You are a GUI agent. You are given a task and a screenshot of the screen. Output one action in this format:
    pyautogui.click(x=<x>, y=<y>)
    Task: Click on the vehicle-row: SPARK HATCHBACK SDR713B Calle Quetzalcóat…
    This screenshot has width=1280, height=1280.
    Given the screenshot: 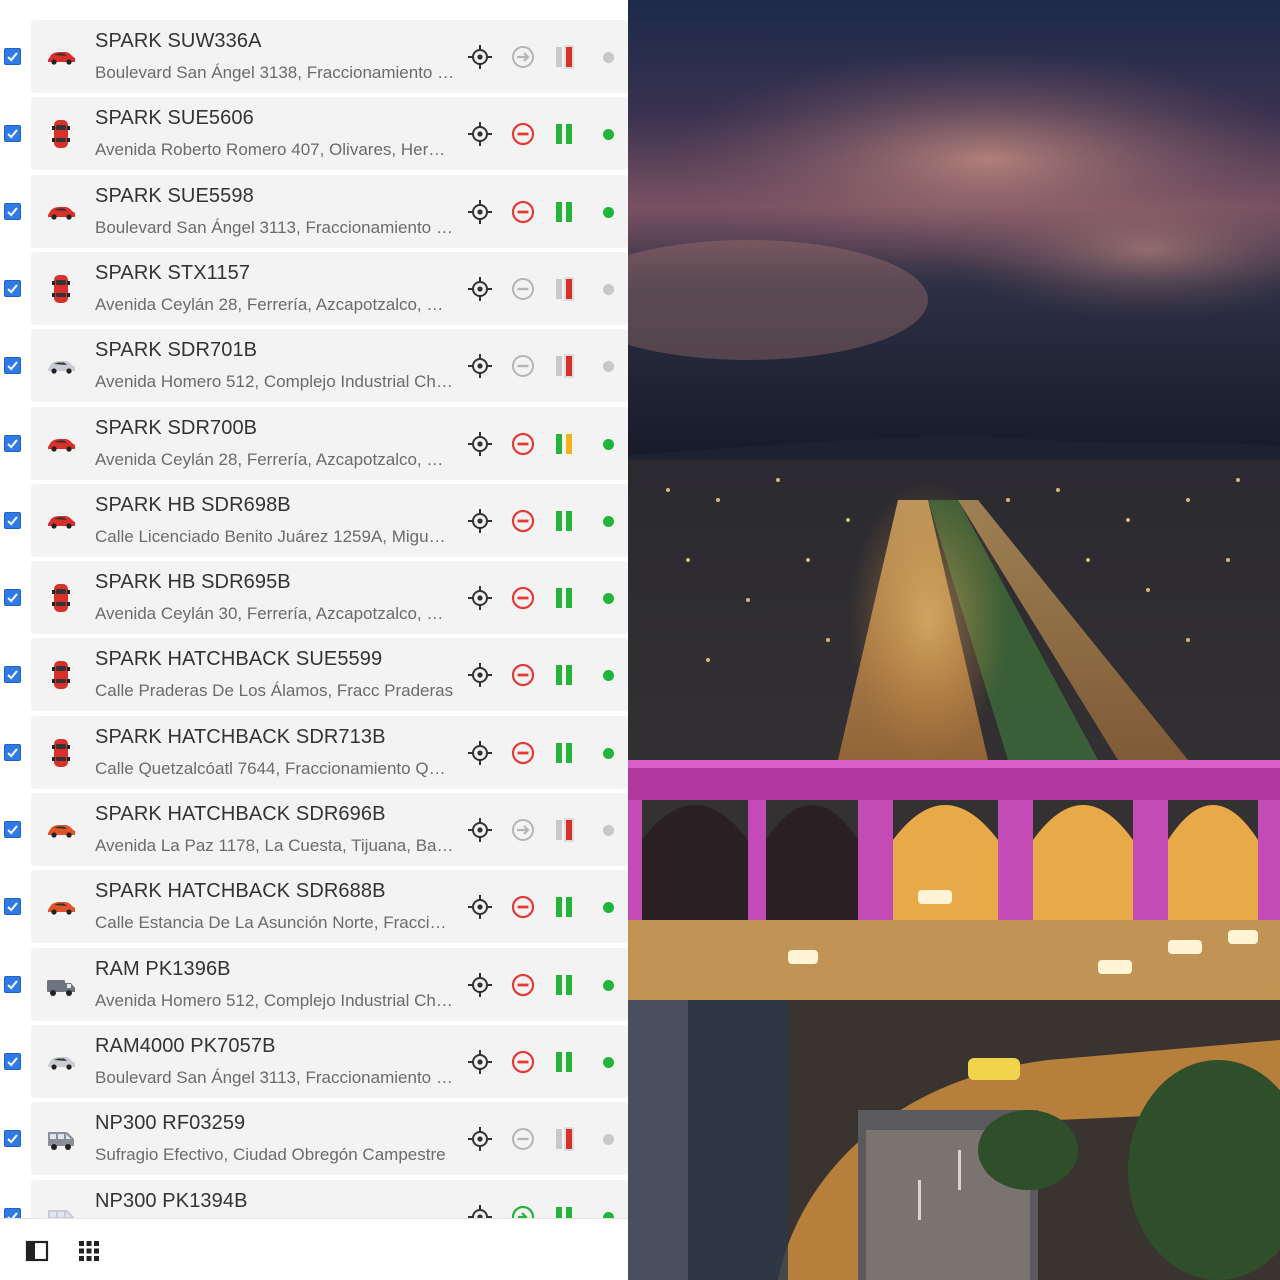 What is the action you would take?
    pyautogui.click(x=314, y=752)
    